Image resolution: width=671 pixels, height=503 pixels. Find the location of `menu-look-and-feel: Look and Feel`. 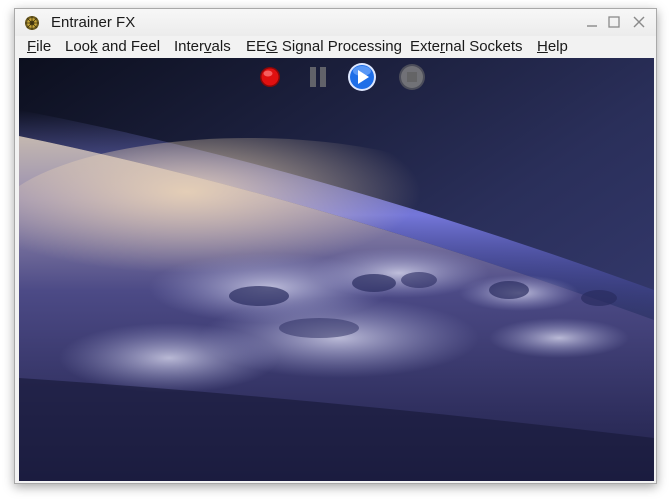

menu-look-and-feel: Look and Feel is located at coordinates (112, 46).